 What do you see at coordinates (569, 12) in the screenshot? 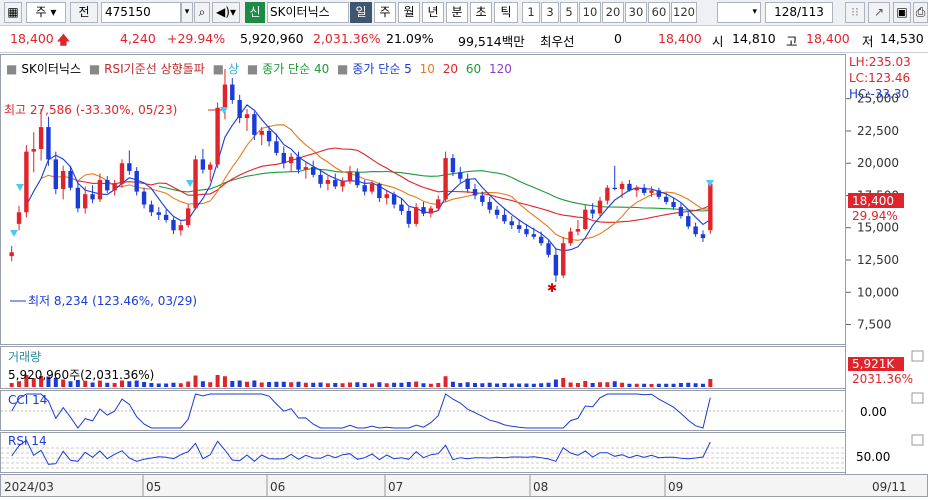
I see `period-button-5: 5` at bounding box center [569, 12].